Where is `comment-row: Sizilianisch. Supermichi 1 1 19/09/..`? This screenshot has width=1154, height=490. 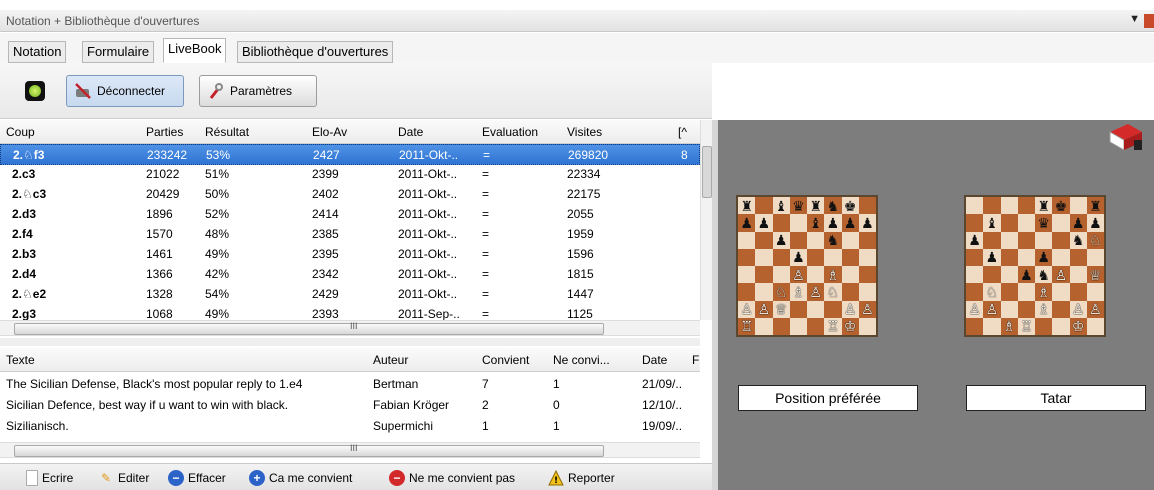 comment-row: Sizilianisch. Supermichi 1 1 19/09/.. is located at coordinates (350, 426).